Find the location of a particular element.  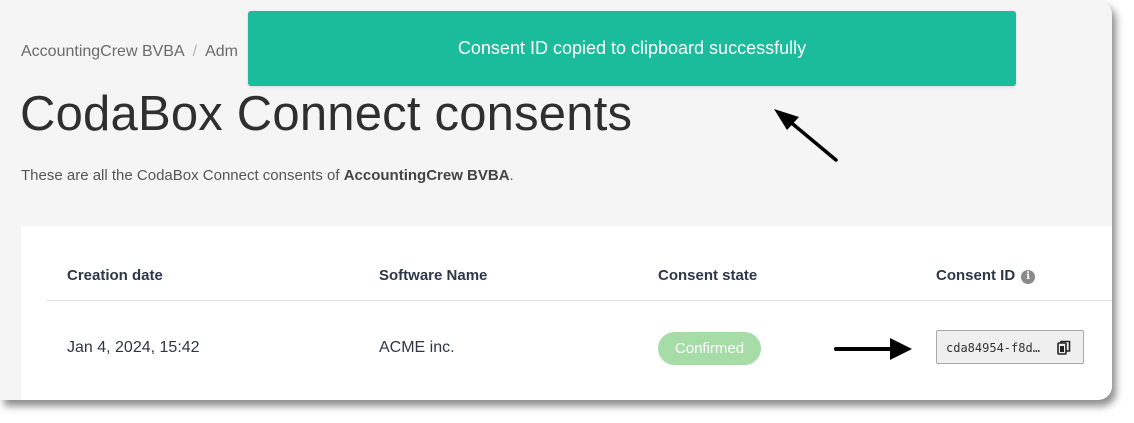

annotation-overlay is located at coordinates (843, 234).